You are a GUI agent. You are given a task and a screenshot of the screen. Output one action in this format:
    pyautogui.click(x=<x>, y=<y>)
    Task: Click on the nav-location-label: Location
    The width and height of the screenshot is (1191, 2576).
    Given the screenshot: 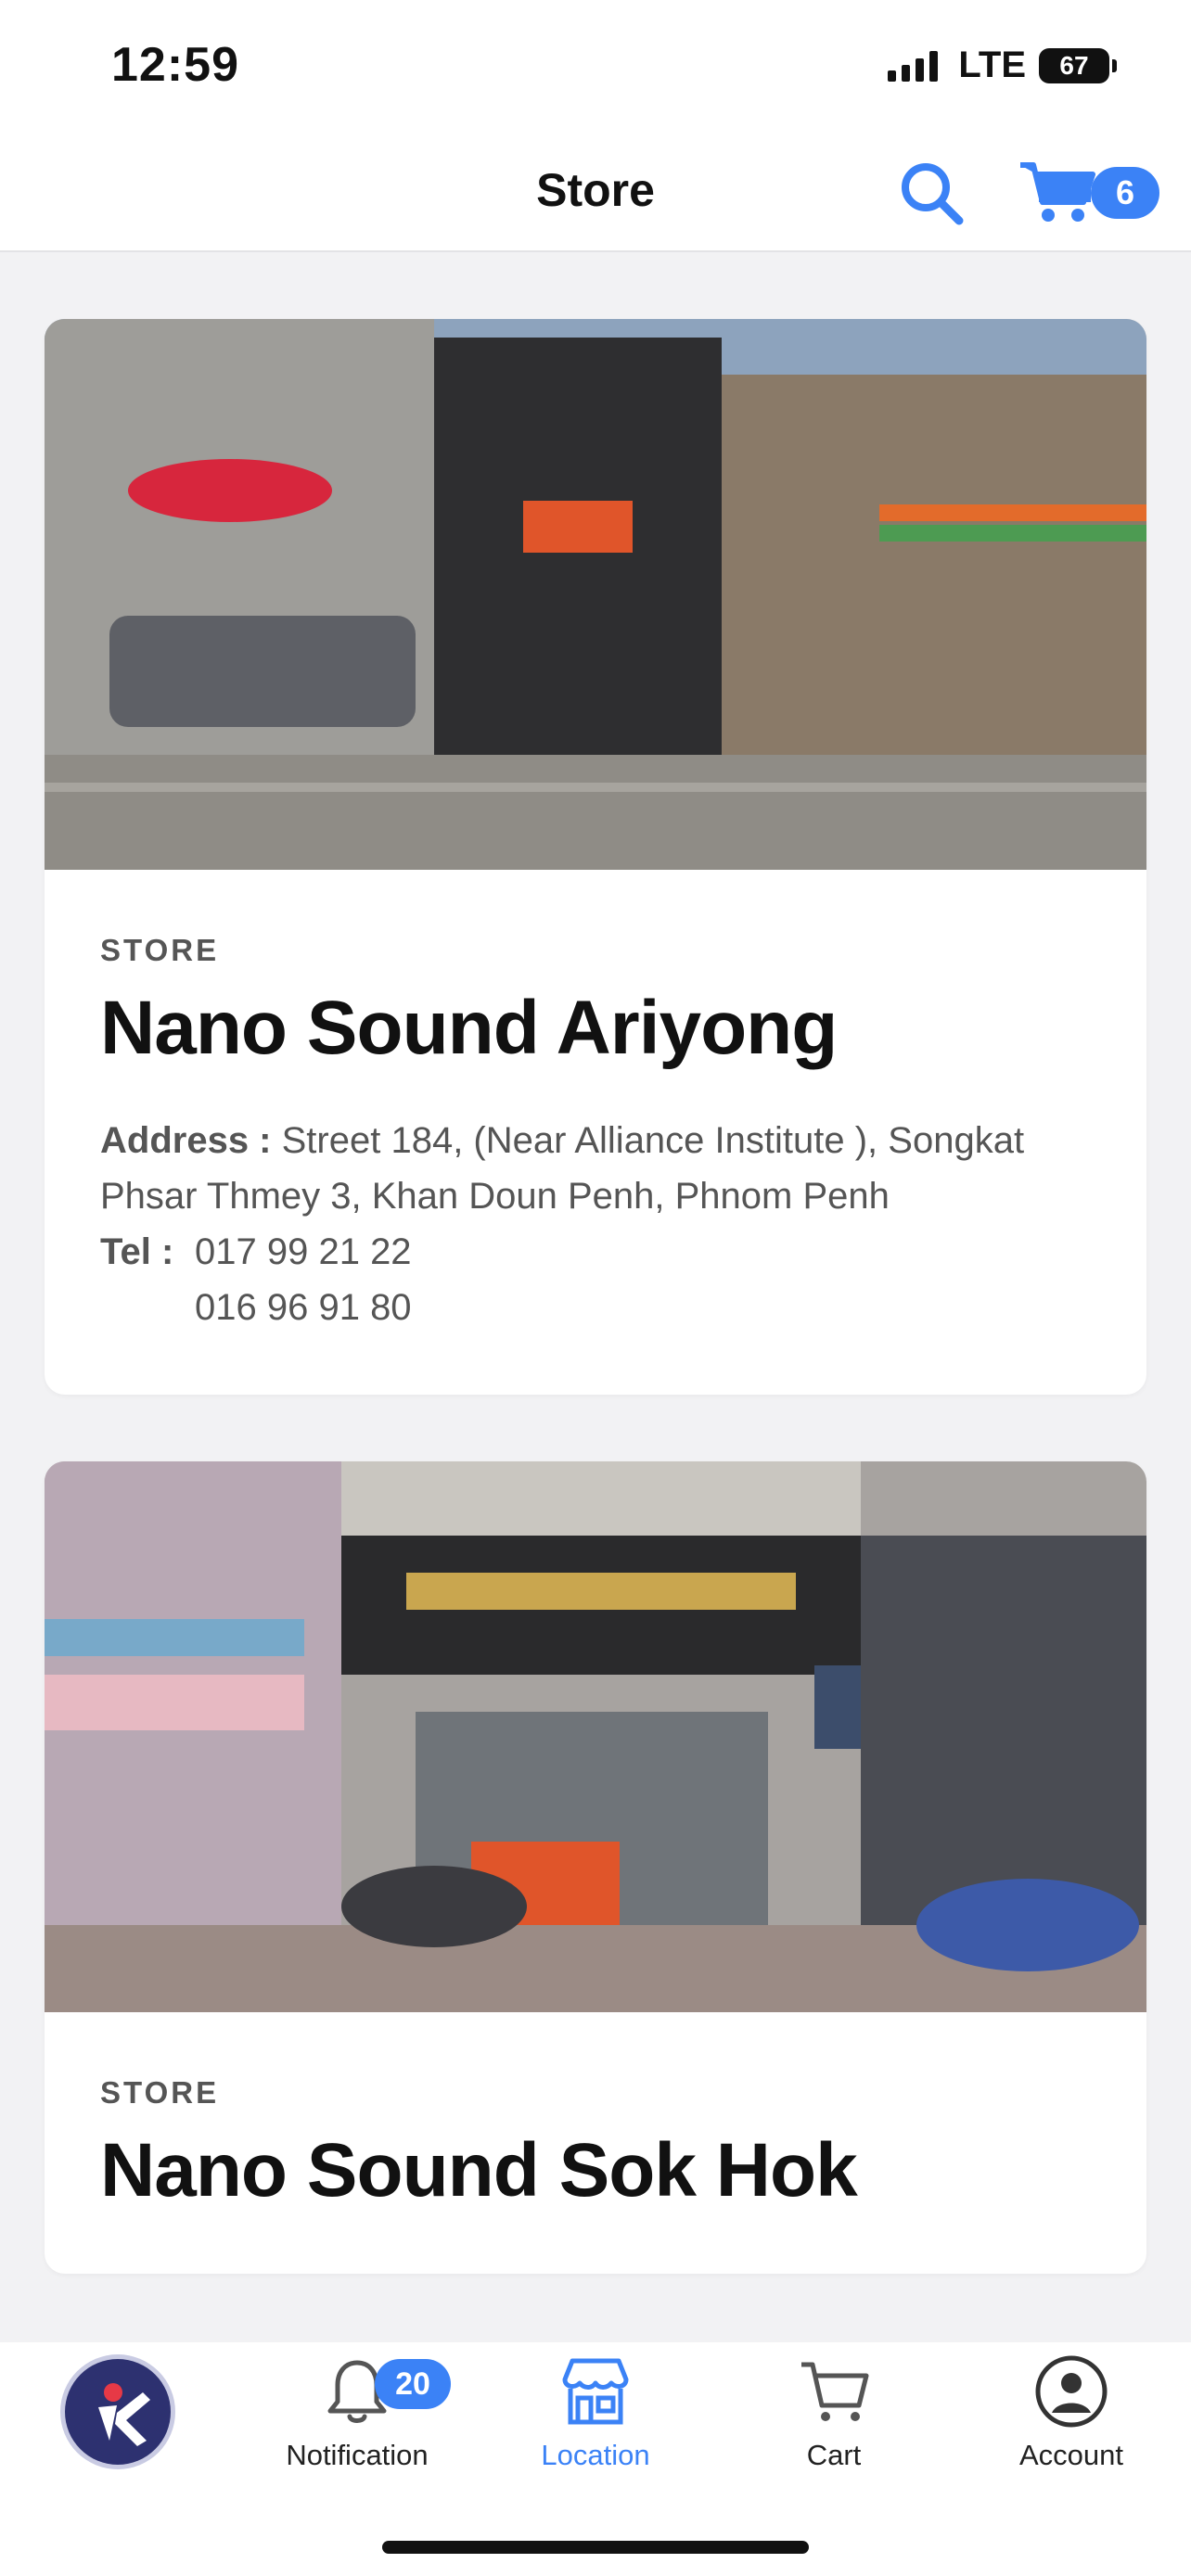 What is the action you would take?
    pyautogui.click(x=595, y=2455)
    